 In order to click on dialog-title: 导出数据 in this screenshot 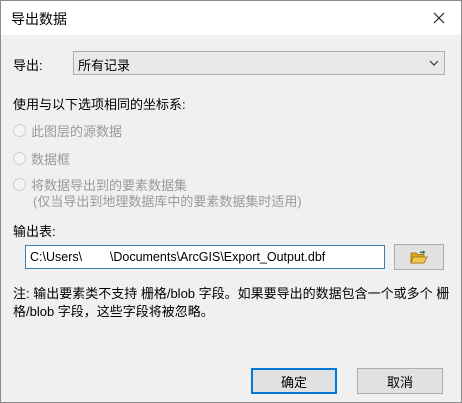, I will do `click(39, 19)`.